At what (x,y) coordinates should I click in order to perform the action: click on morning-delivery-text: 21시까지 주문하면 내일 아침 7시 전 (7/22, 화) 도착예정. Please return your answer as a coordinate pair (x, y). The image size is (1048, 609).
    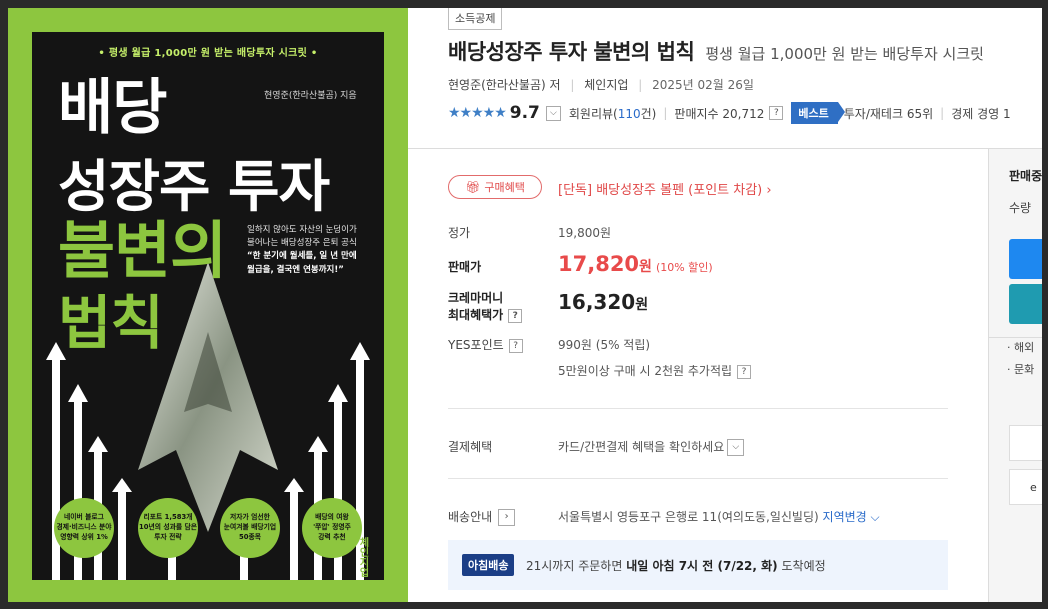
    Looking at the image, I should click on (676, 565).